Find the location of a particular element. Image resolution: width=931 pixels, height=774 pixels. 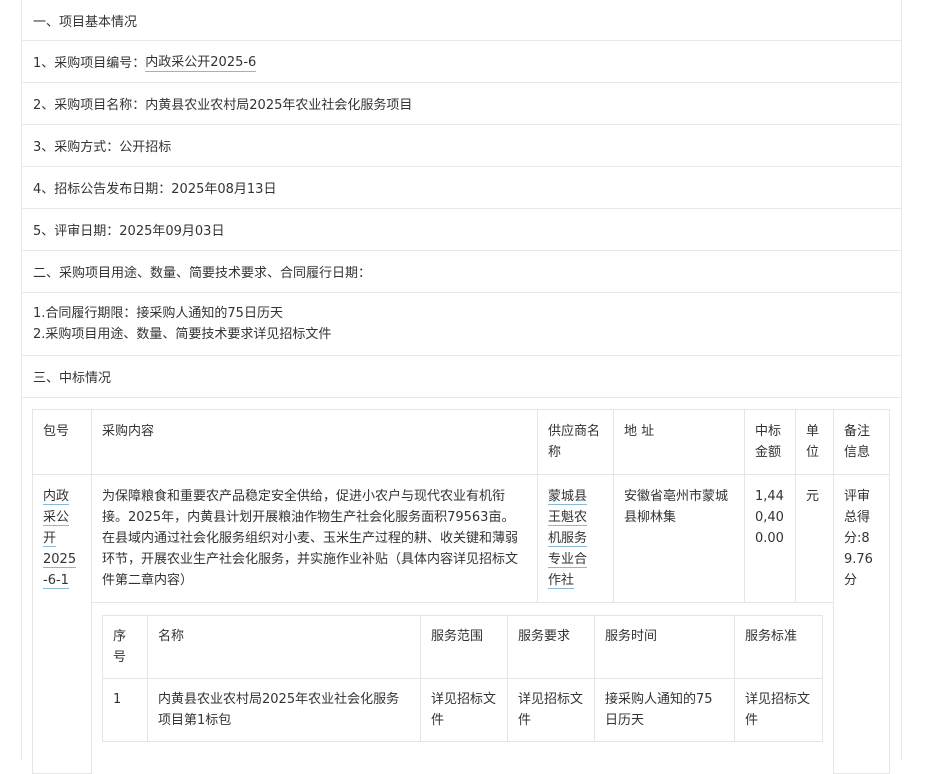

header-remark: 备注信息 is located at coordinates (861, 442).